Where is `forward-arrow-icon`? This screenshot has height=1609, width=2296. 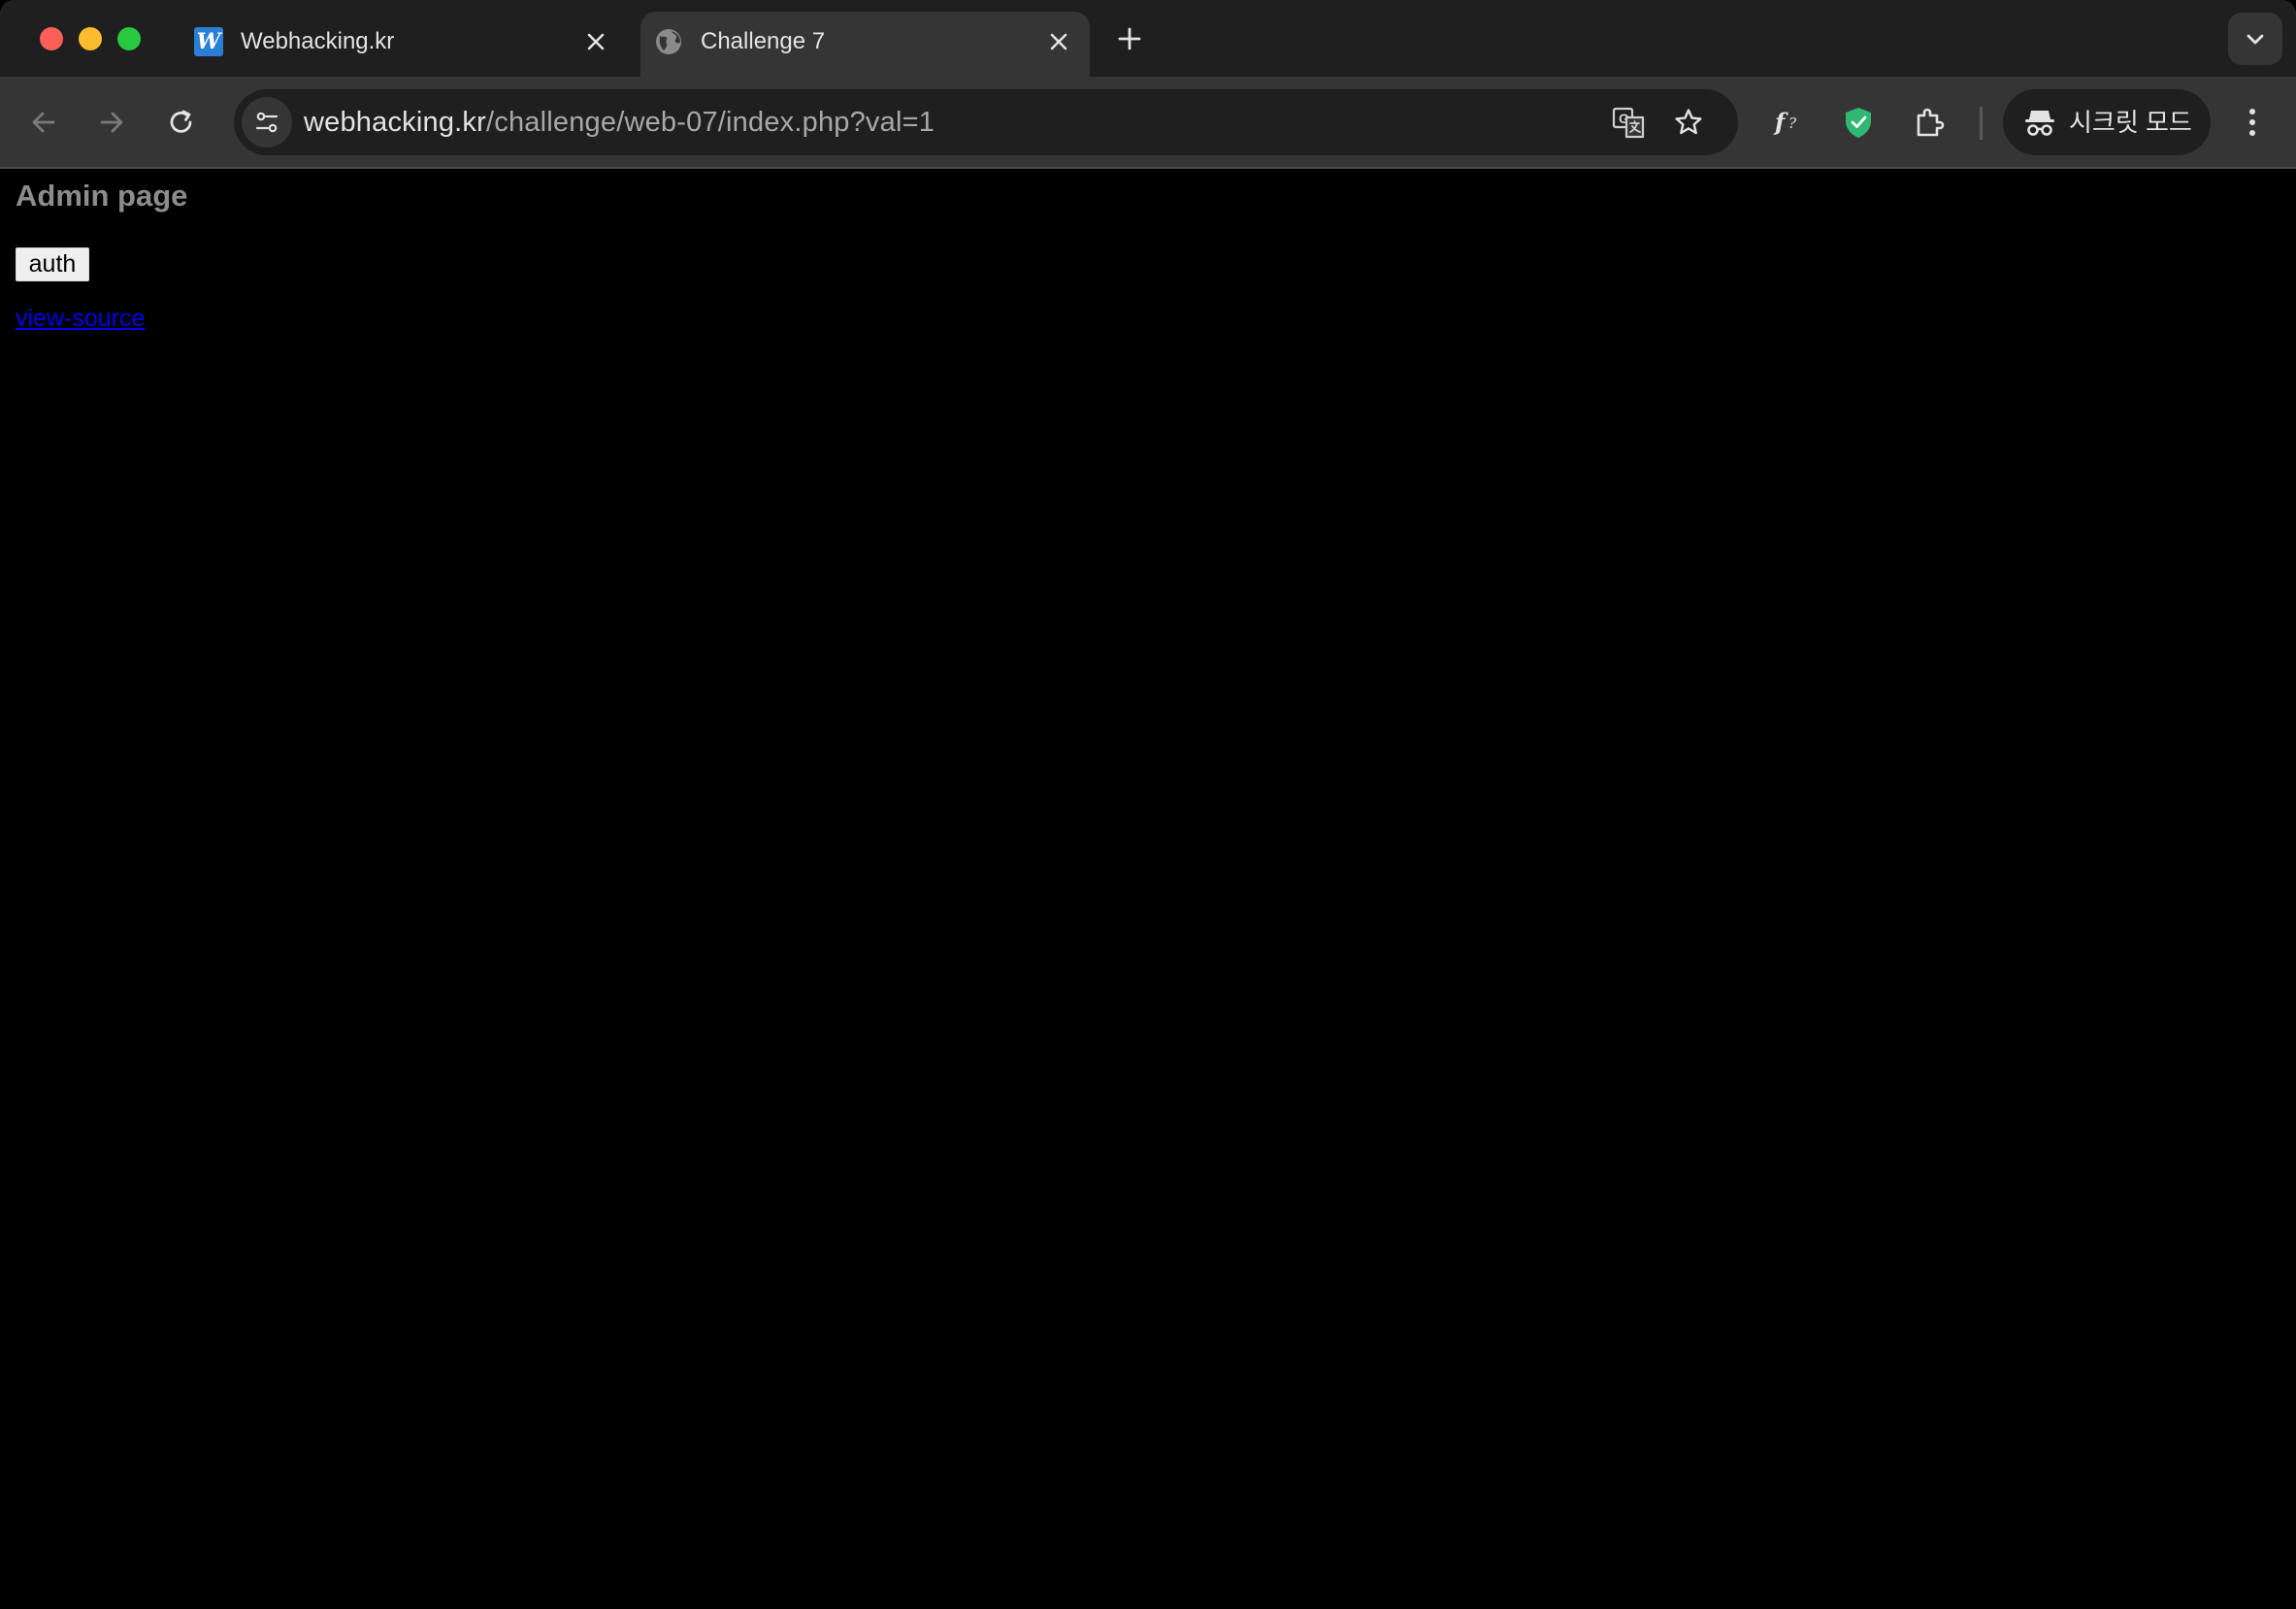
forward-arrow-icon is located at coordinates (111, 122).